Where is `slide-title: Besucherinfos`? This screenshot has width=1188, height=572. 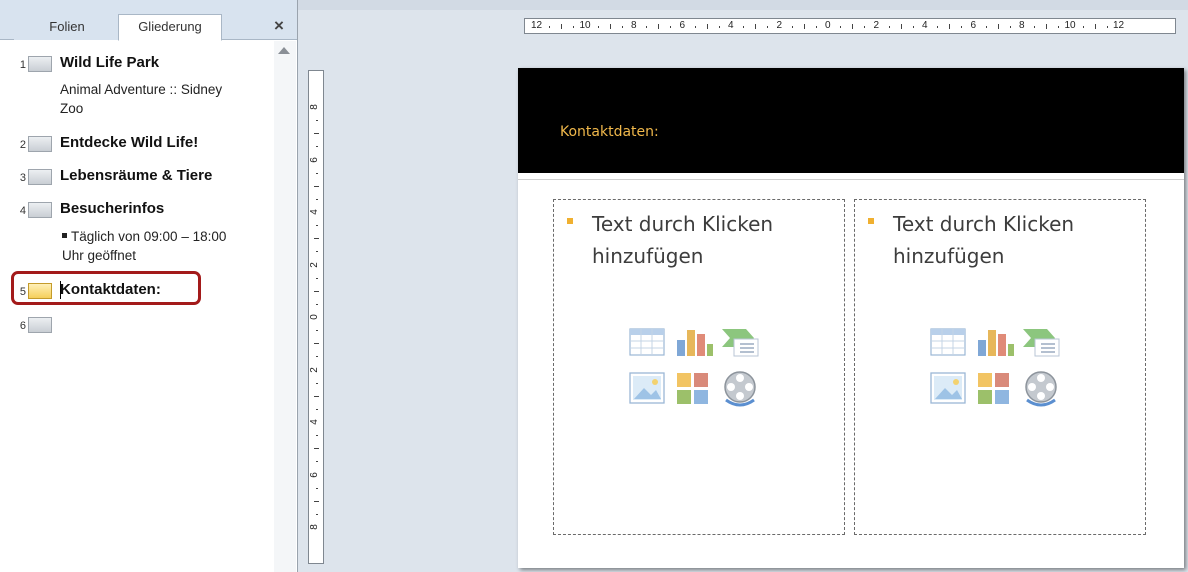 slide-title: Besucherinfos is located at coordinates (112, 208).